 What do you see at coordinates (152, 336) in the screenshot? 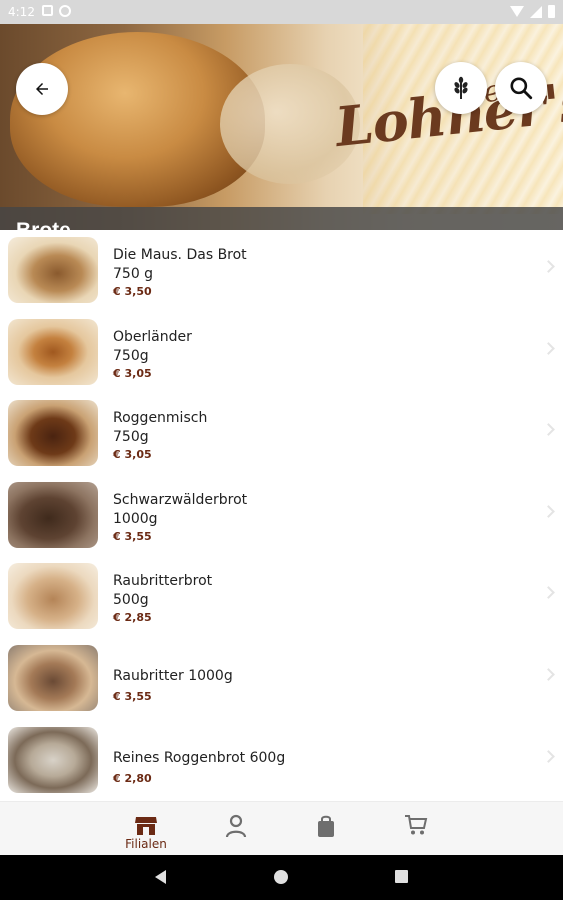
I see `product-name: Oberländer` at bounding box center [152, 336].